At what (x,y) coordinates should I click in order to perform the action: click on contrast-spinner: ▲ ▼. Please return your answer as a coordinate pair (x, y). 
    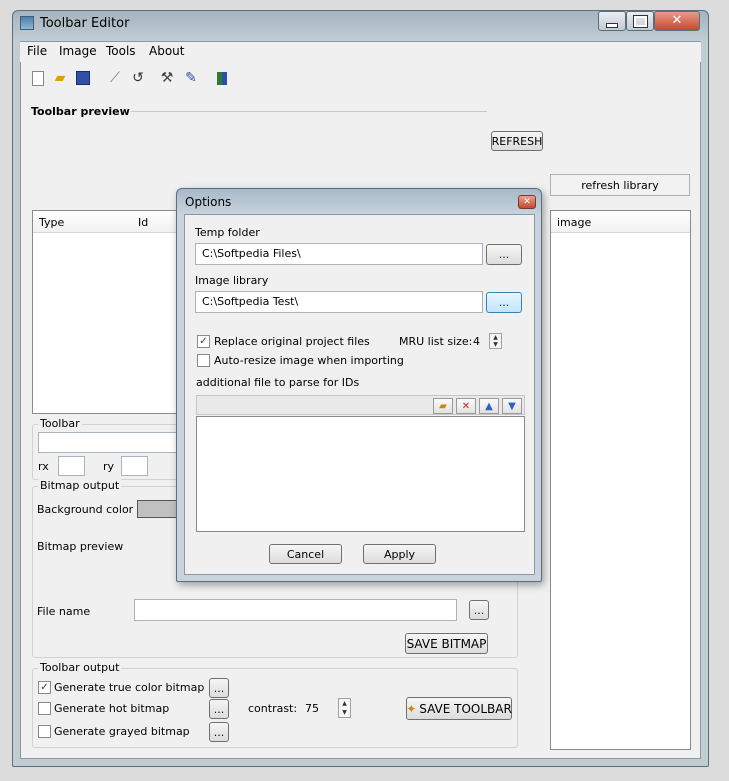
    Looking at the image, I should click on (344, 708).